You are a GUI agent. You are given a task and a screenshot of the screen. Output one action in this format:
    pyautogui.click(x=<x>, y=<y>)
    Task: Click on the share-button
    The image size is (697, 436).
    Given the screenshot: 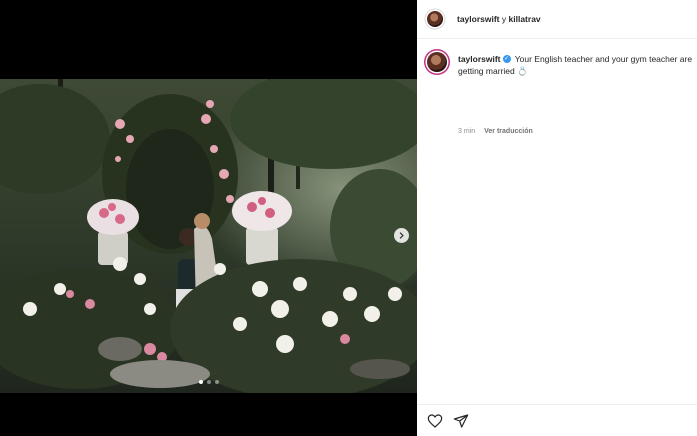 What is the action you would take?
    pyautogui.click(x=461, y=421)
    